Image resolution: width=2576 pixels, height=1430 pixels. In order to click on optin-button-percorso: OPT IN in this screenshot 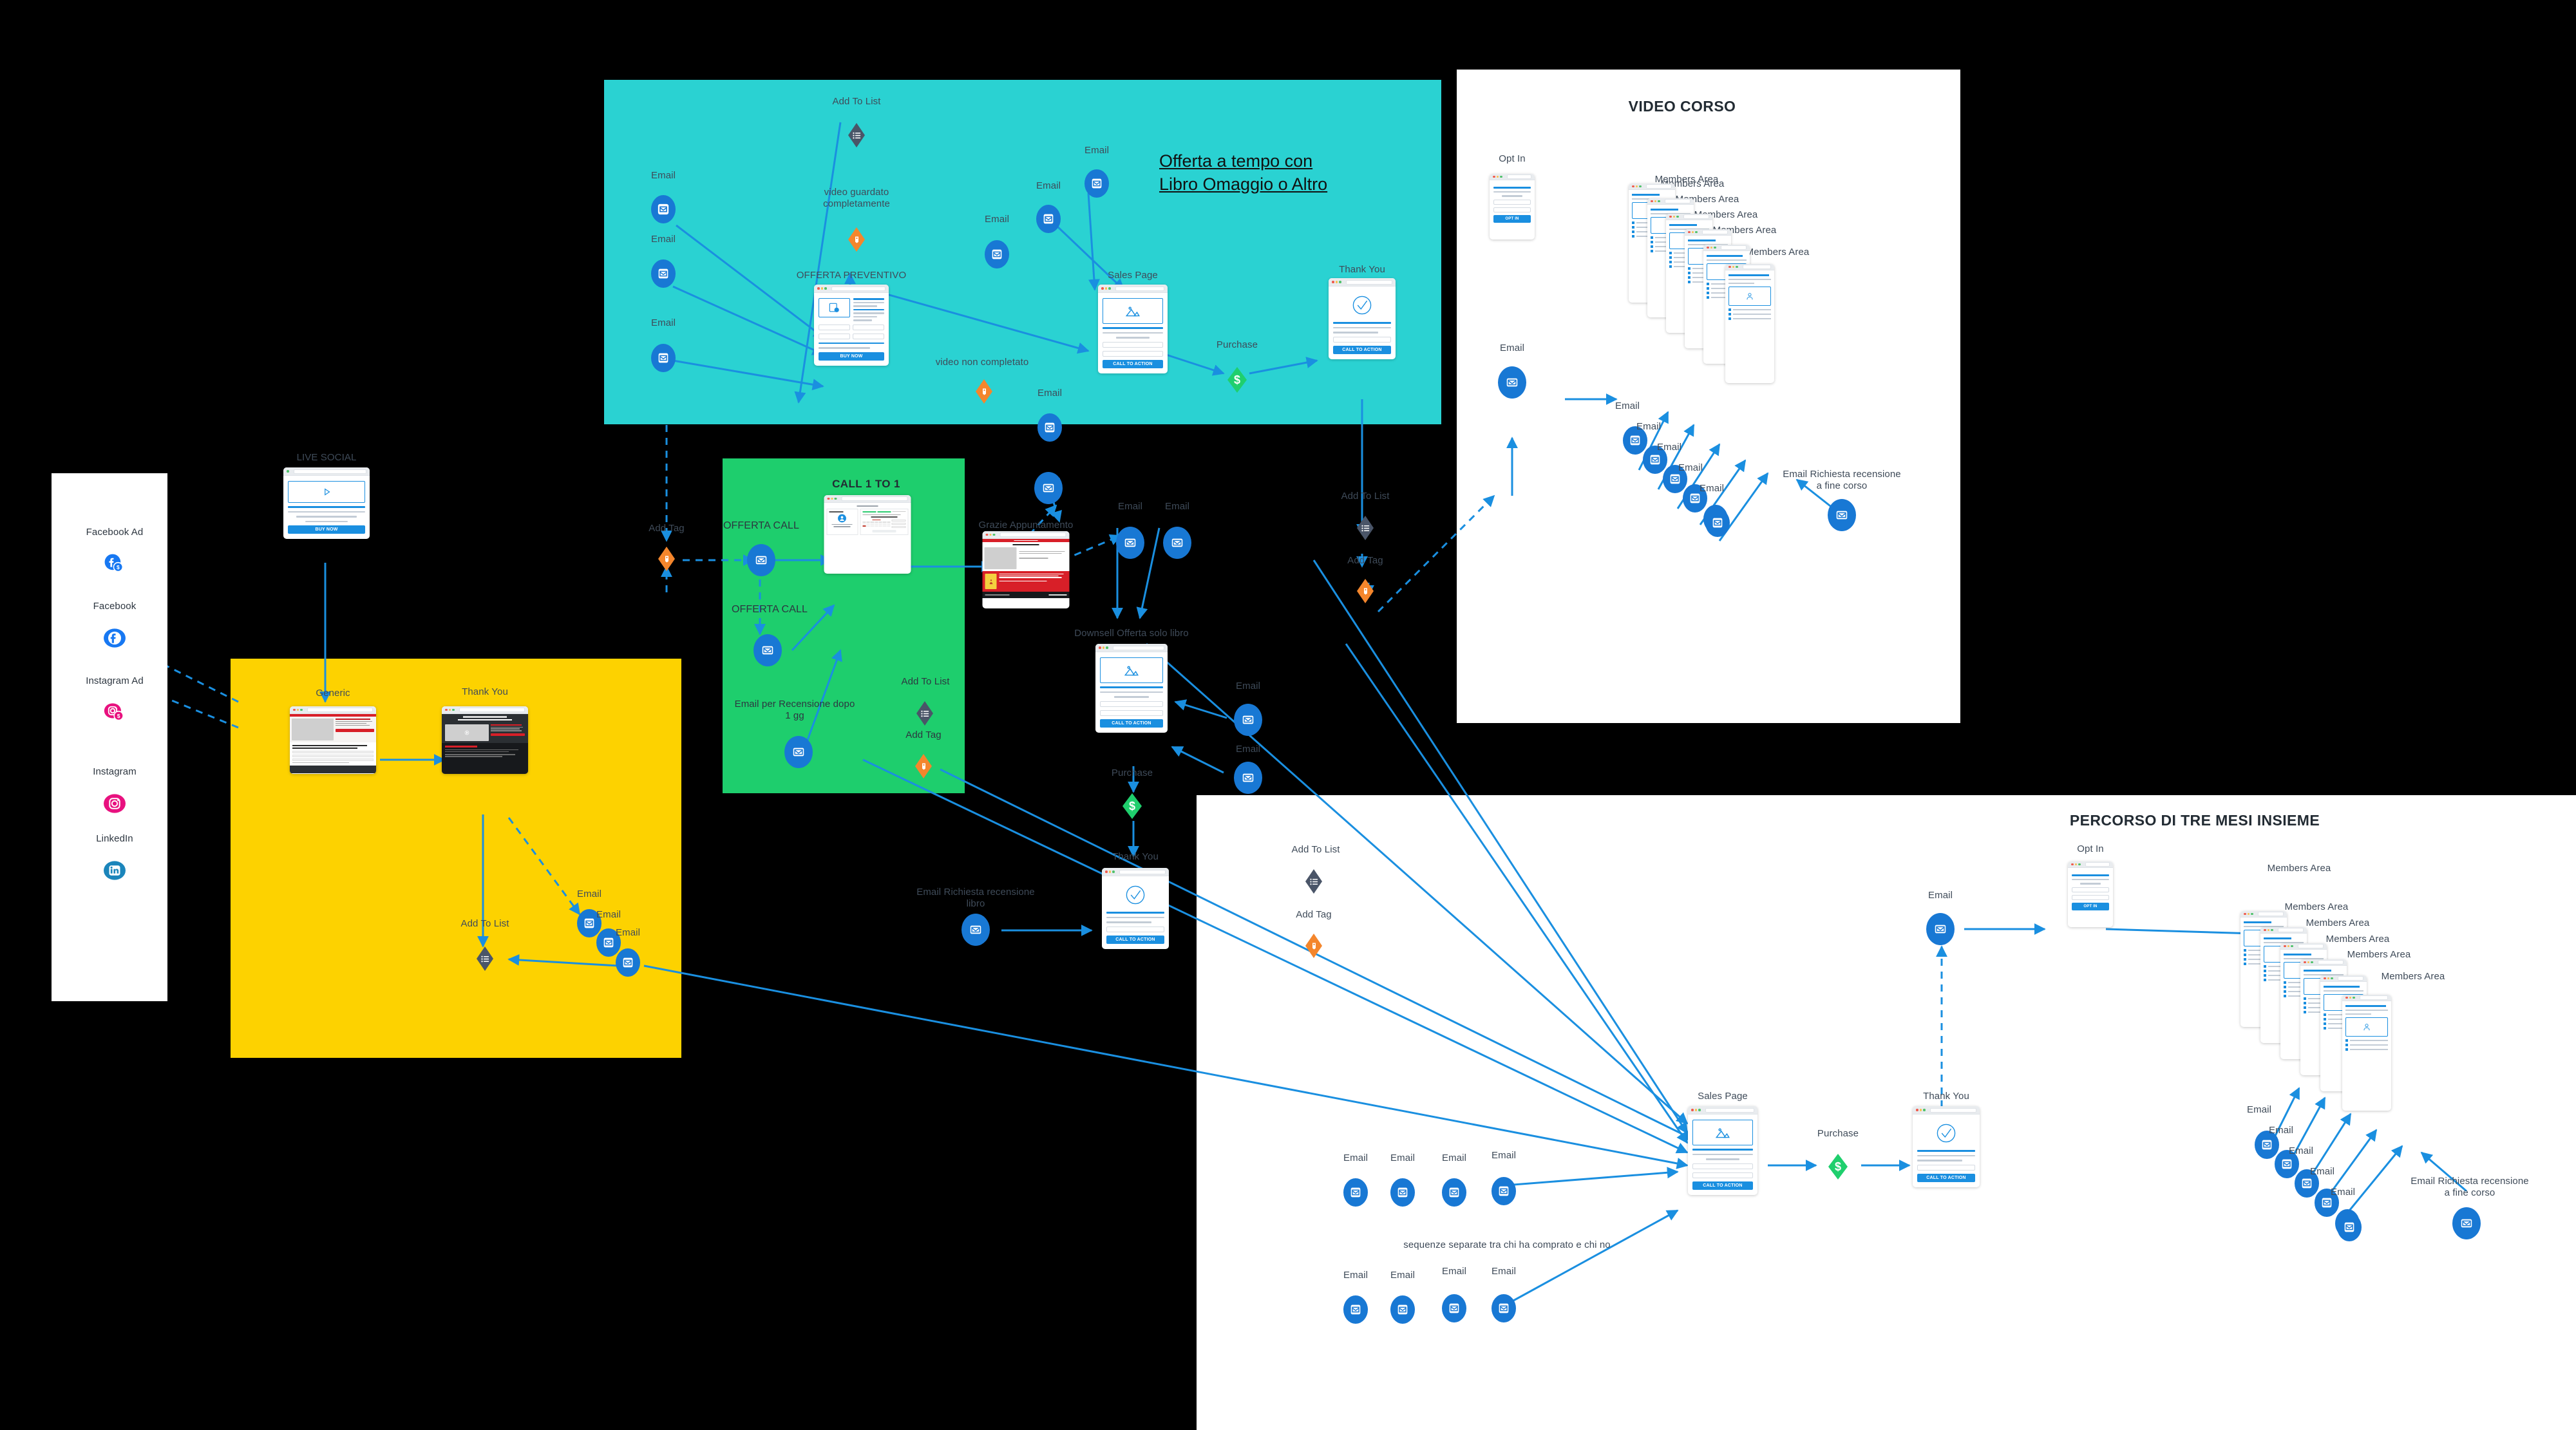, I will do `click(2090, 906)`.